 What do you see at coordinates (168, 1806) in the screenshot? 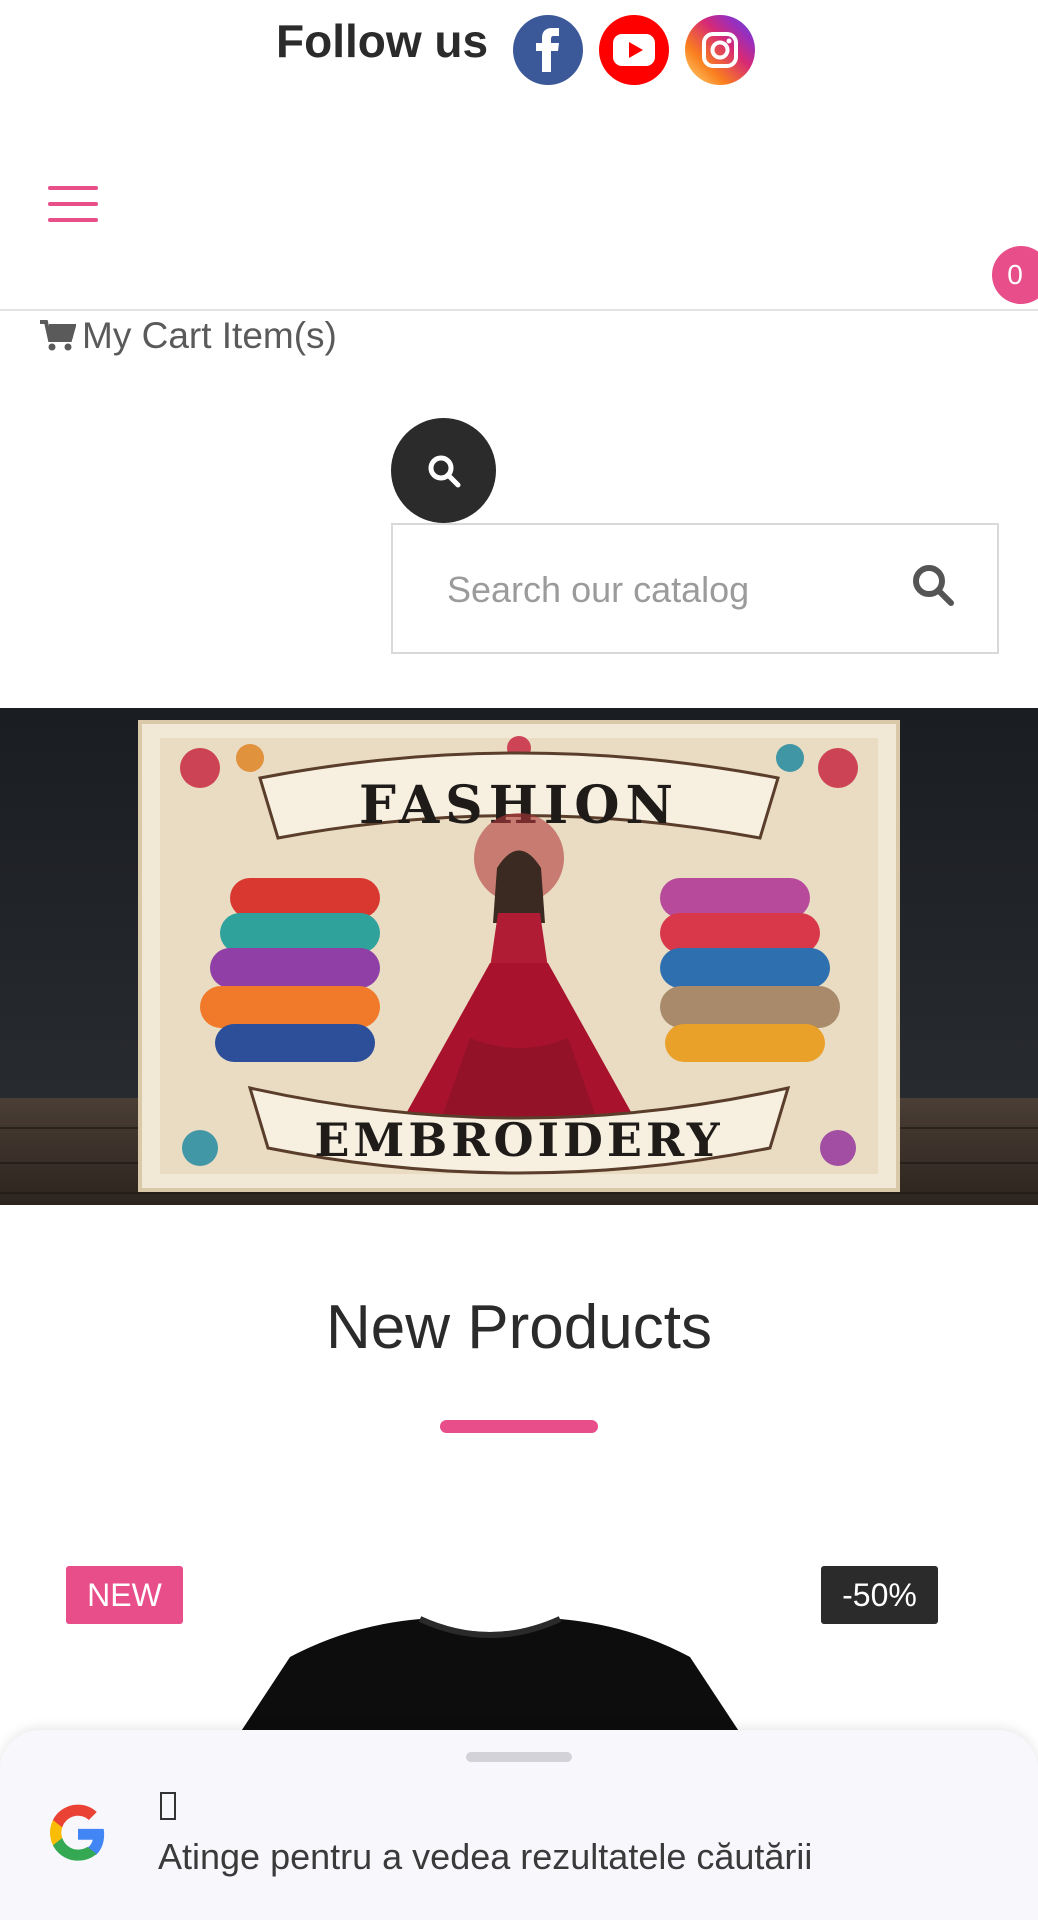
I see `placeholder-glyph` at bounding box center [168, 1806].